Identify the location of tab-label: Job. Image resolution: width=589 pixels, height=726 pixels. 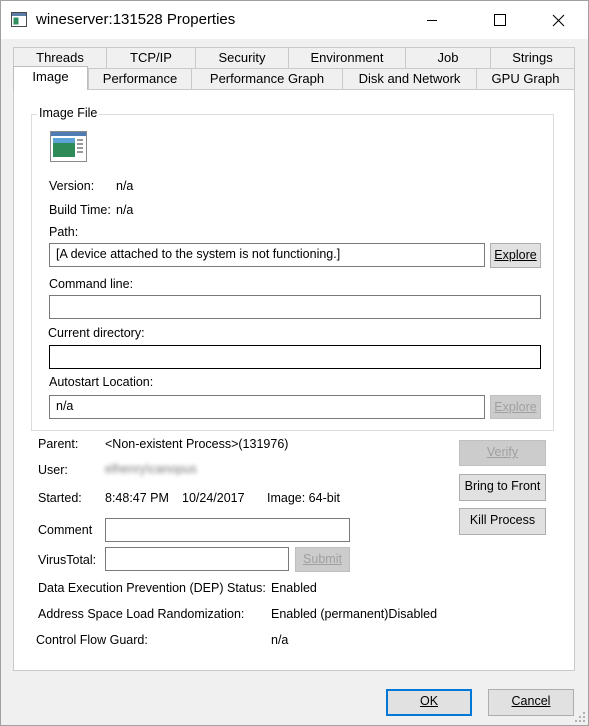
(448, 57).